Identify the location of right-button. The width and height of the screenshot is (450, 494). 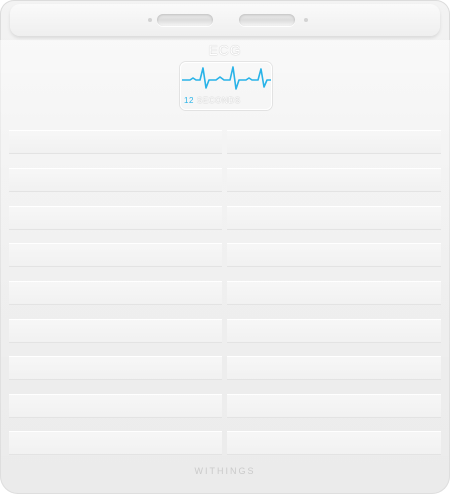
(267, 20).